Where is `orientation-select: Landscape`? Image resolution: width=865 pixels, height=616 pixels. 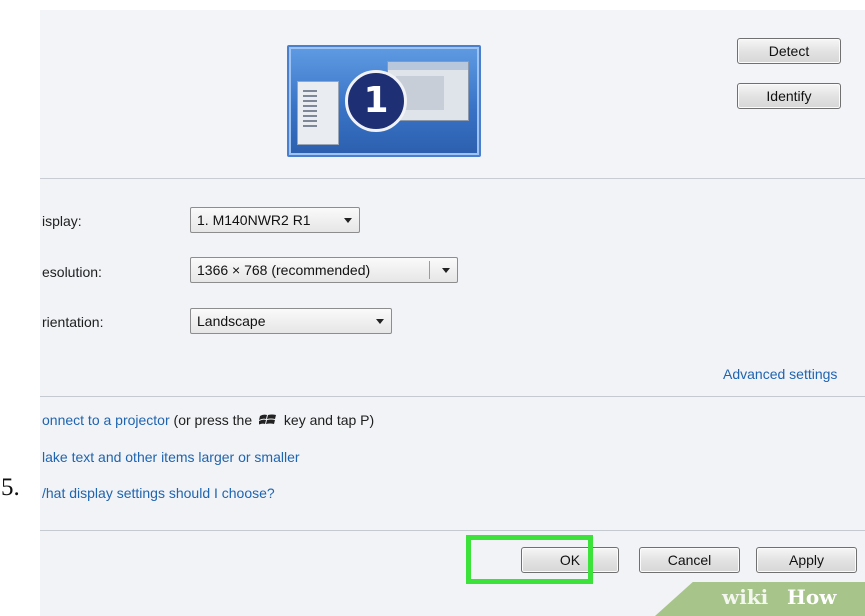 orientation-select: Landscape is located at coordinates (291, 321).